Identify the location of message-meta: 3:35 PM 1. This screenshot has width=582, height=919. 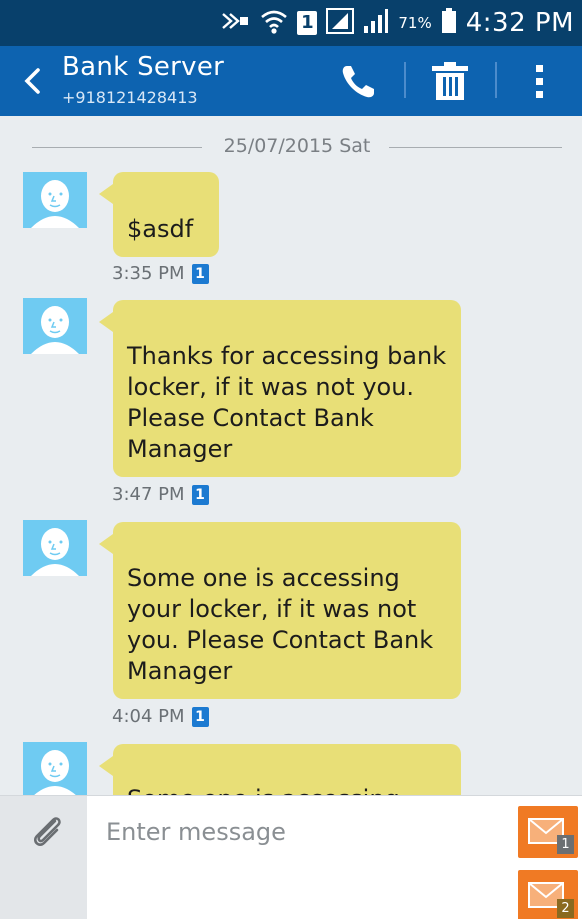
(160, 273).